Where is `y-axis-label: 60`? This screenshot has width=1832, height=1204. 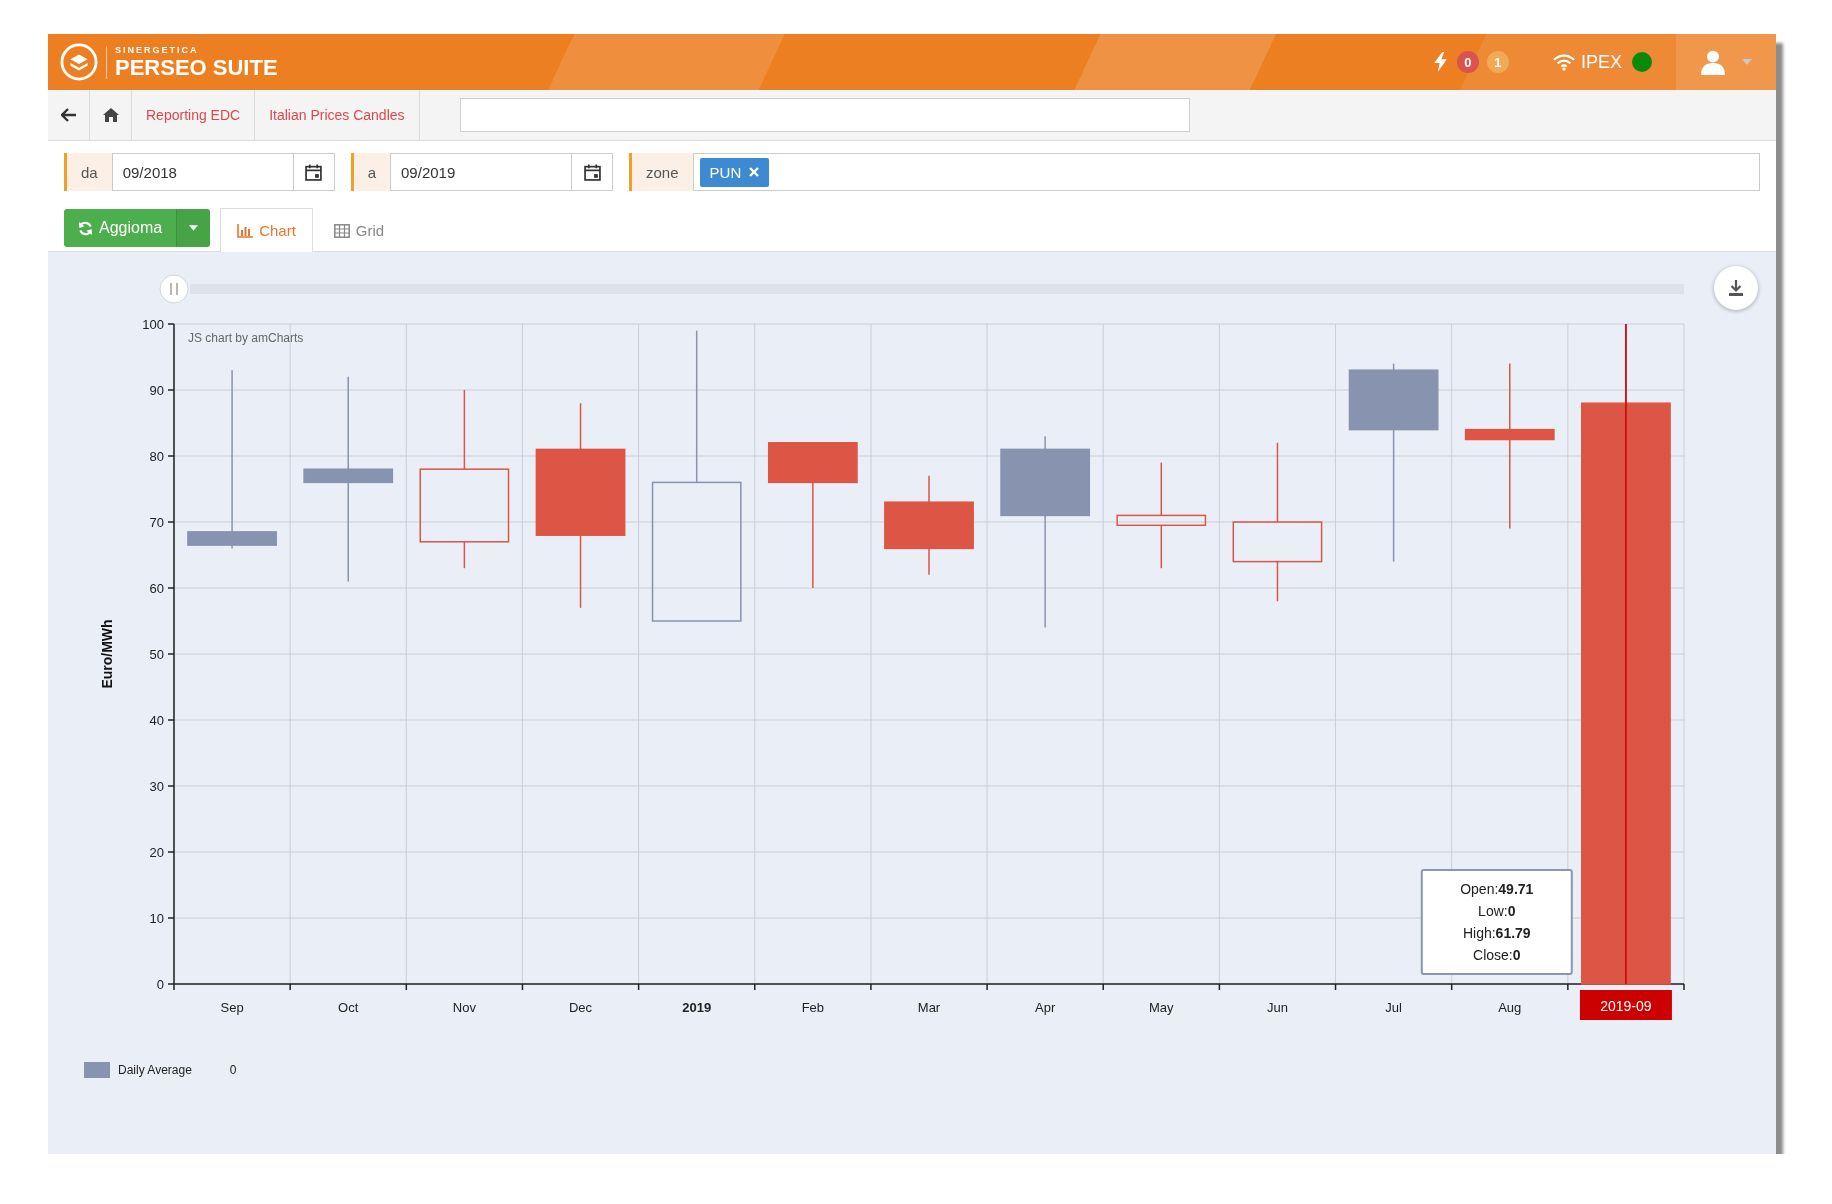 y-axis-label: 60 is located at coordinates (156, 588).